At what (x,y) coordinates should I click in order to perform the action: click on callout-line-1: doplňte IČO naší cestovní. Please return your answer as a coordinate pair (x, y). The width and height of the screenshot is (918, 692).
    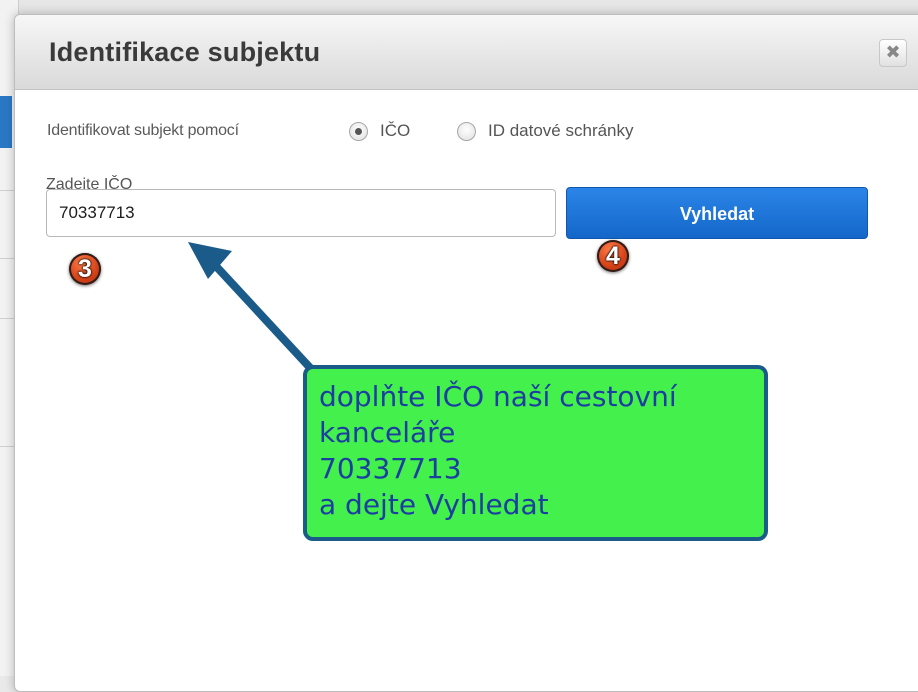
    Looking at the image, I should click on (498, 396).